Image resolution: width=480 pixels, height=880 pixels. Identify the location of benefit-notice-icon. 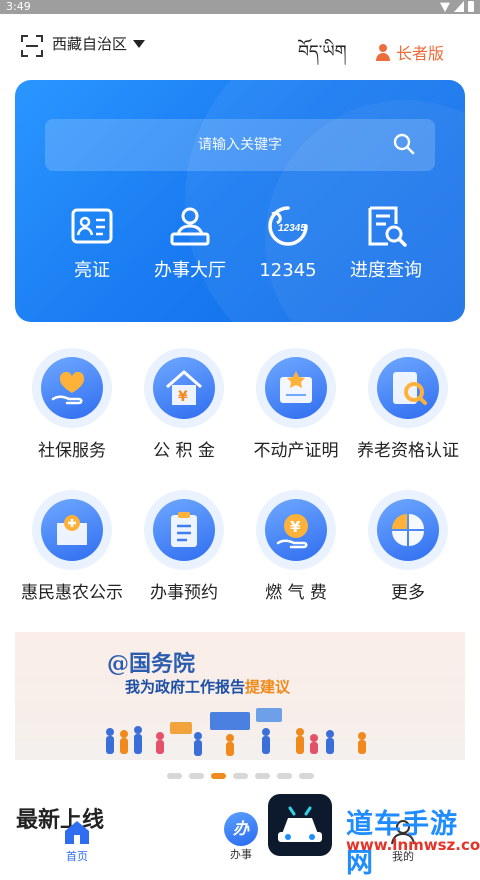
(72, 530).